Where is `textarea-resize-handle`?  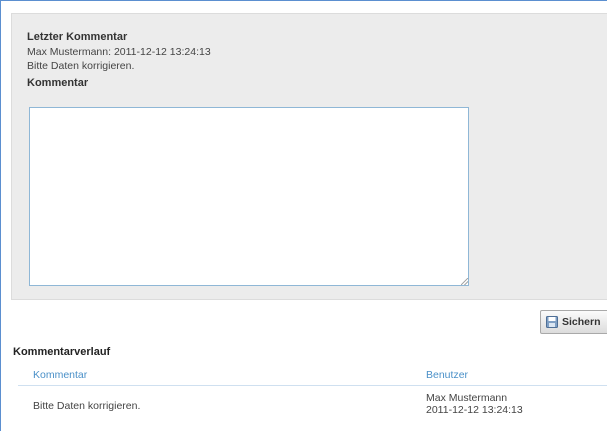
textarea-resize-handle is located at coordinates (464, 281).